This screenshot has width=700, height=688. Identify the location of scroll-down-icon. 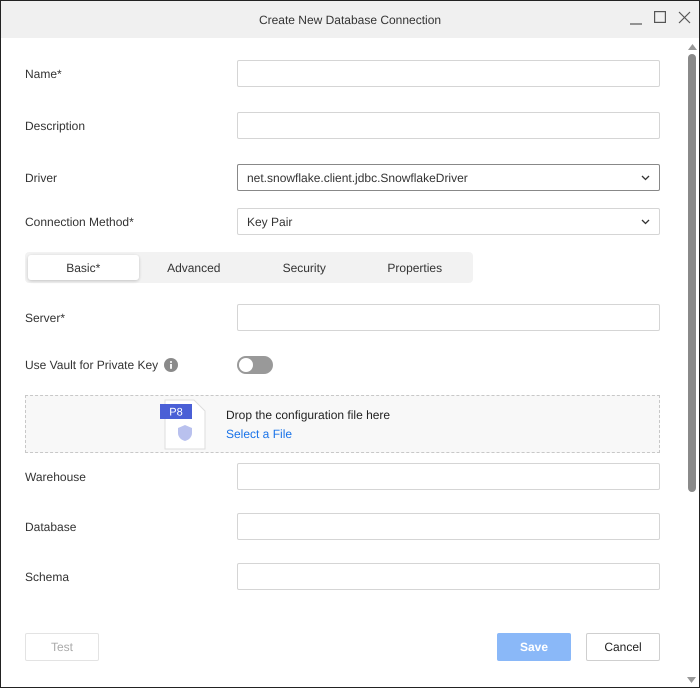
(691, 680).